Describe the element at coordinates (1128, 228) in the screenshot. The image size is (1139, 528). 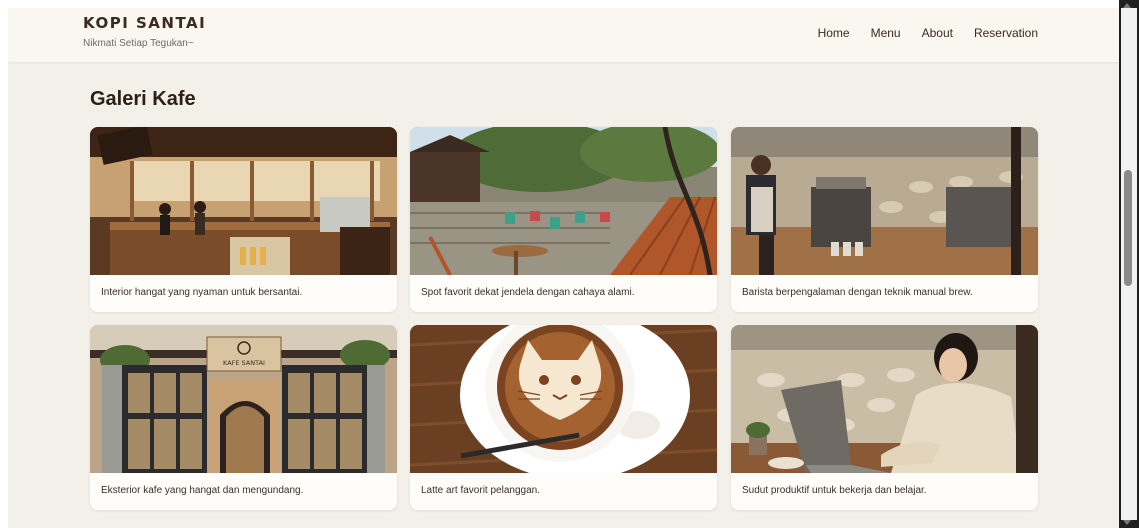
I see `scrollbar-thumb` at that location.